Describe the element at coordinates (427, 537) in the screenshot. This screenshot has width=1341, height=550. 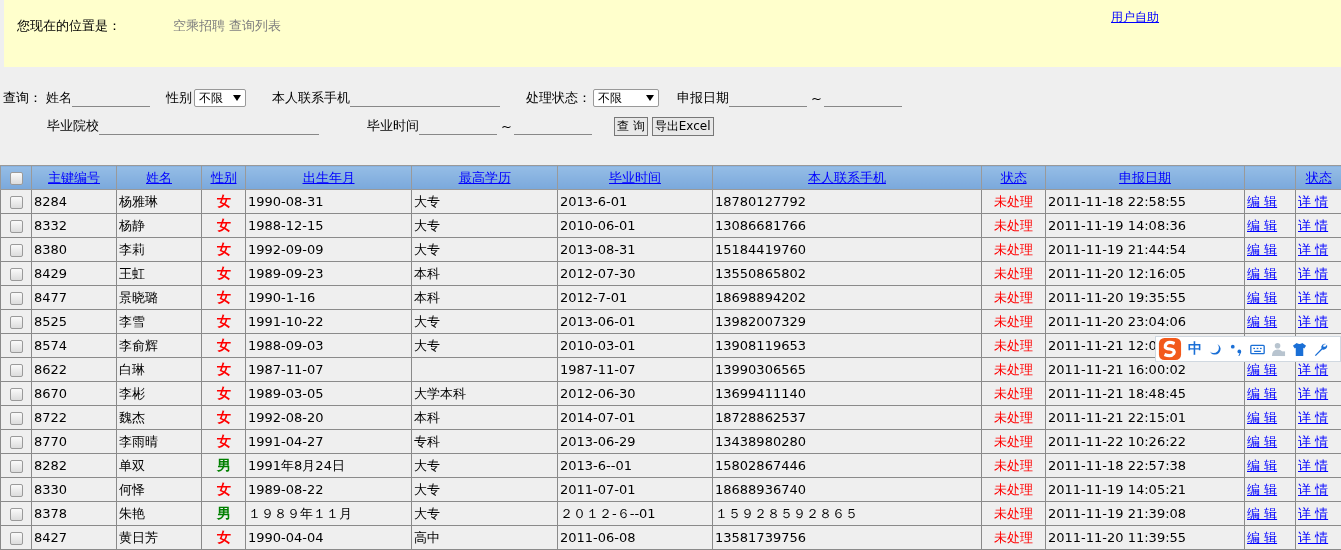
I see `table-cell: 高中` at that location.